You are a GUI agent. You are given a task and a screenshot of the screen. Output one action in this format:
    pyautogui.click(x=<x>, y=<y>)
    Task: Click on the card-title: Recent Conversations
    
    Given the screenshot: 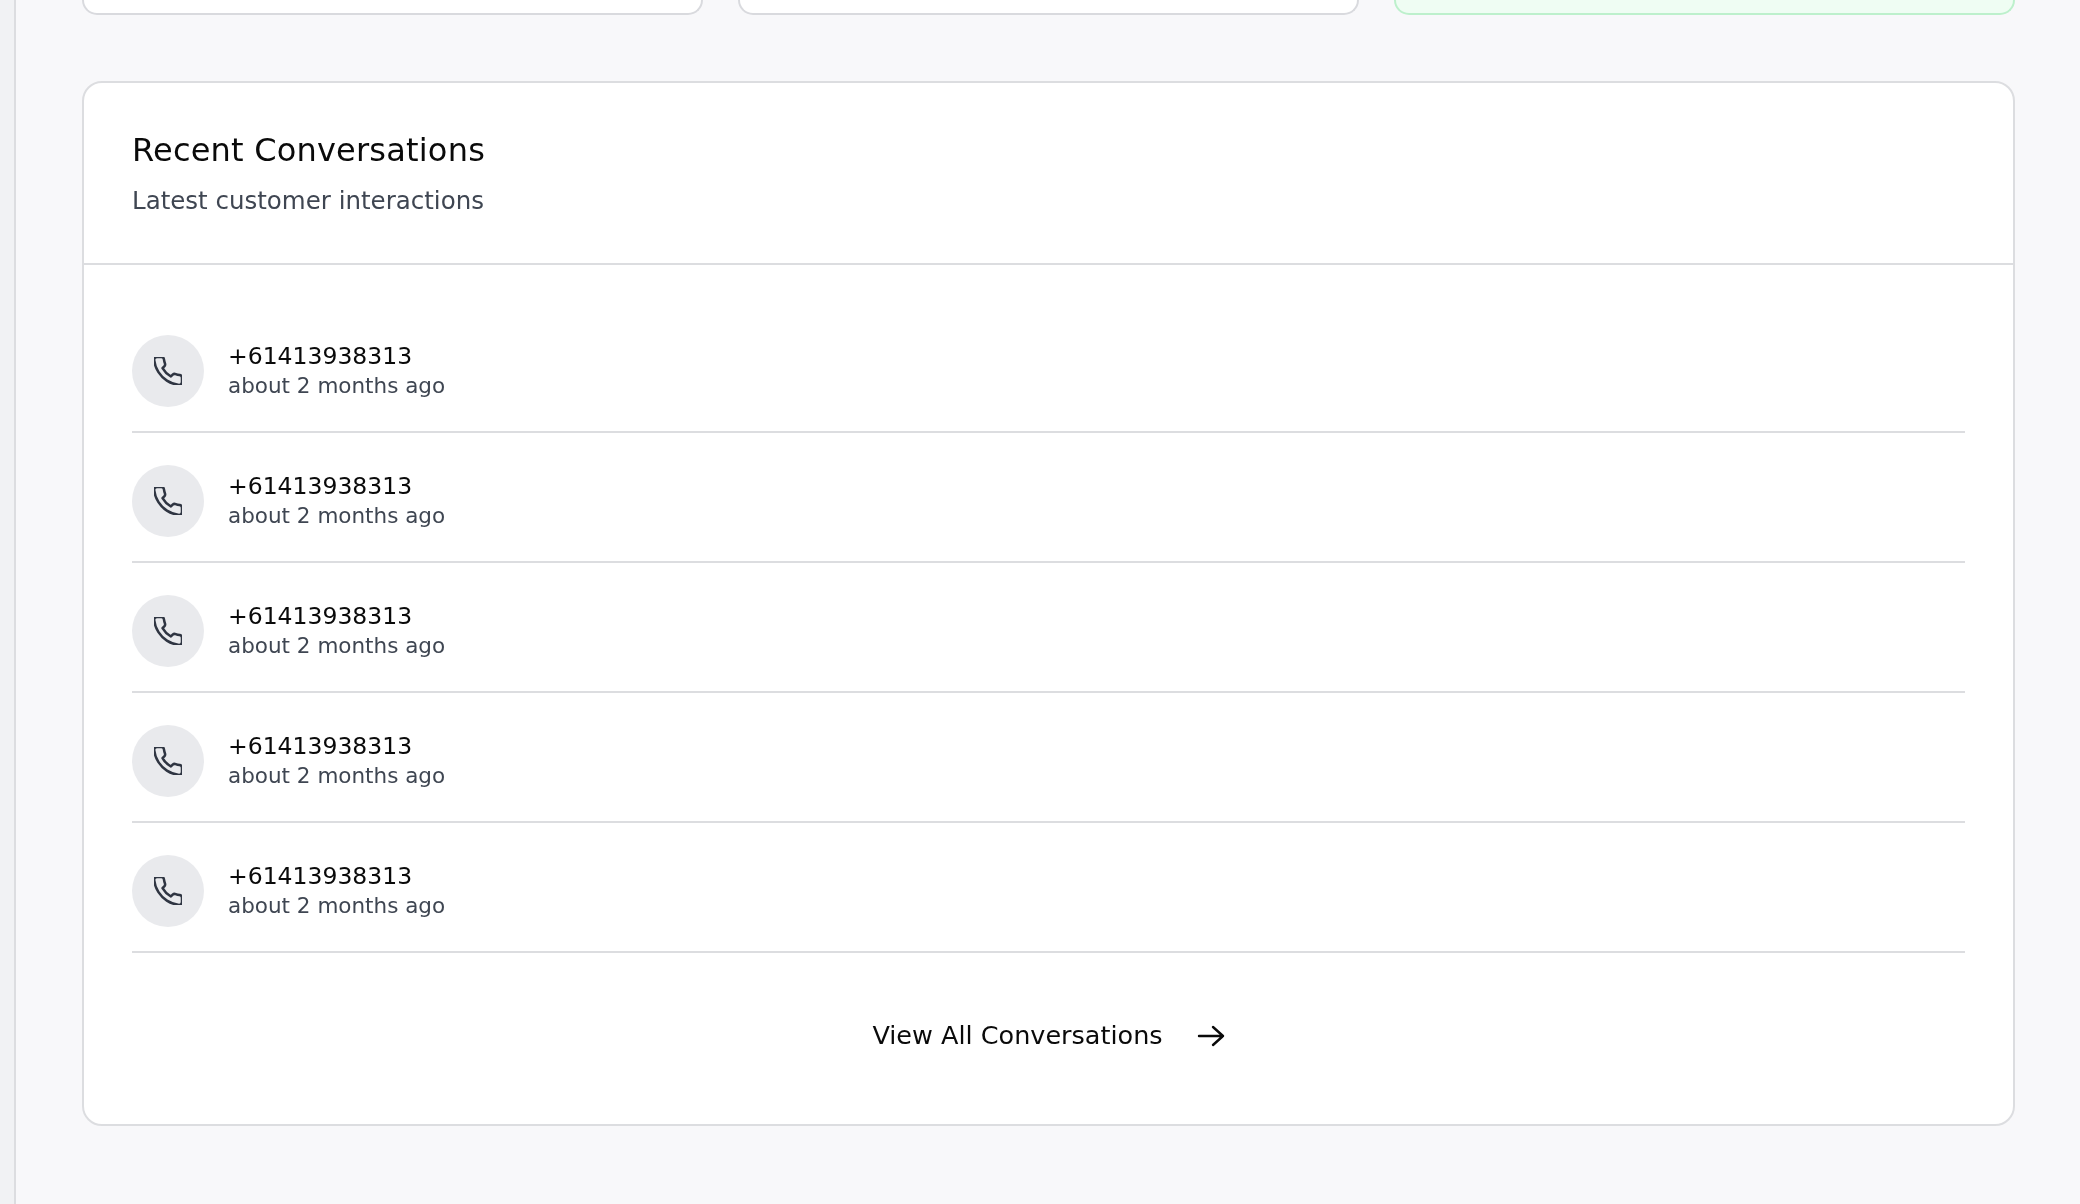 What is the action you would take?
    pyautogui.click(x=309, y=150)
    